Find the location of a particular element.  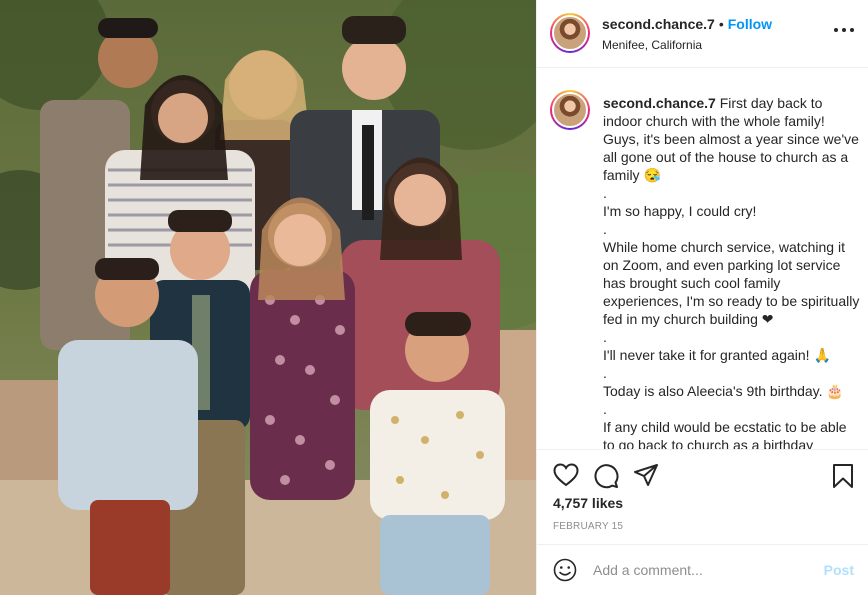

caption-username-link: second.chance.7 is located at coordinates (659, 103).